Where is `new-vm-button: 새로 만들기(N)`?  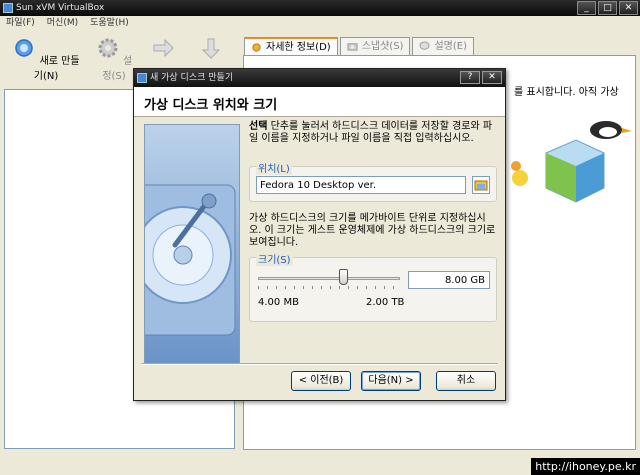
new-vm-button: 새로 만들기(N) is located at coordinates (46, 59).